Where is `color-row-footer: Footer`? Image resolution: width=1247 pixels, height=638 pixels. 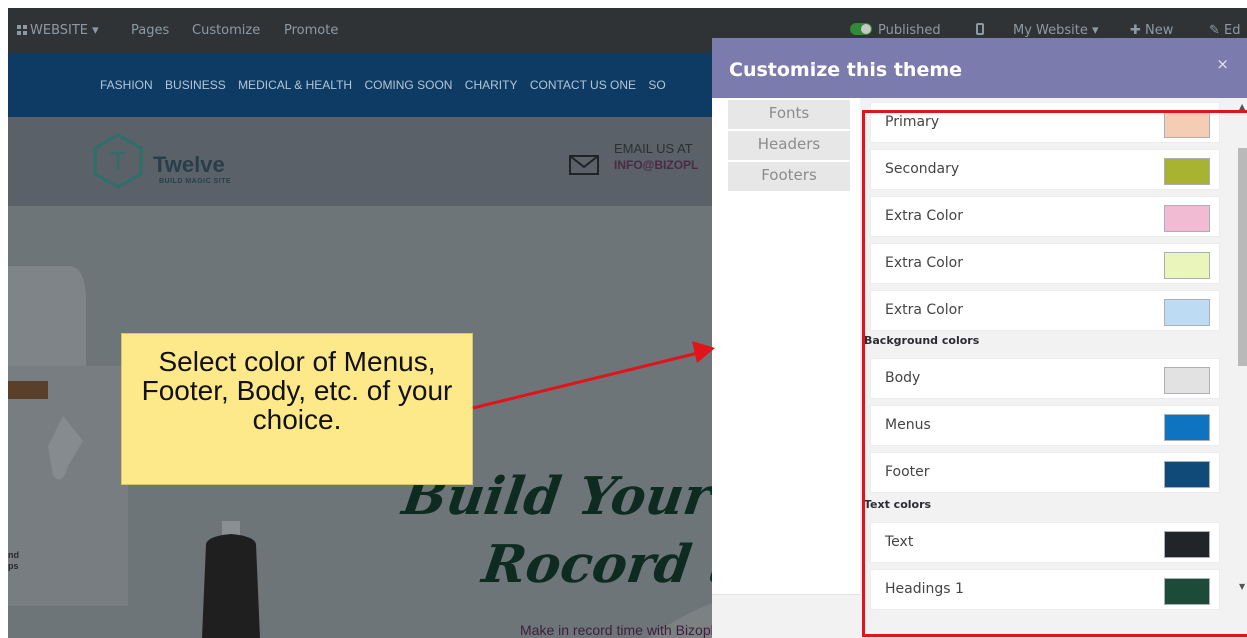
color-row-footer: Footer is located at coordinates (1045, 472).